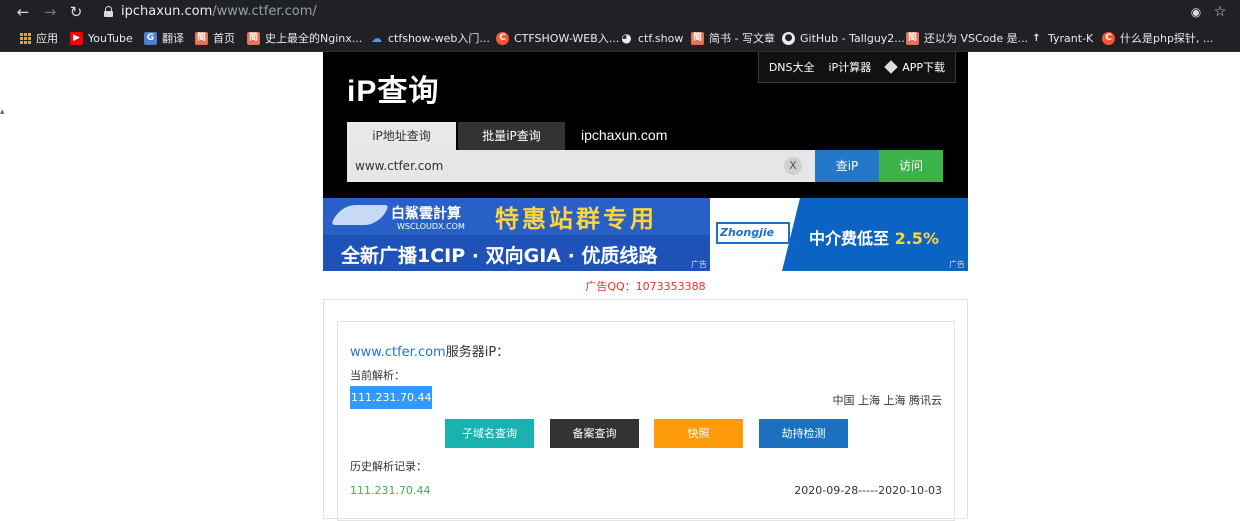  Describe the element at coordinates (1220, 12) in the screenshot. I see `star-bookmark-icon: ☆` at that location.